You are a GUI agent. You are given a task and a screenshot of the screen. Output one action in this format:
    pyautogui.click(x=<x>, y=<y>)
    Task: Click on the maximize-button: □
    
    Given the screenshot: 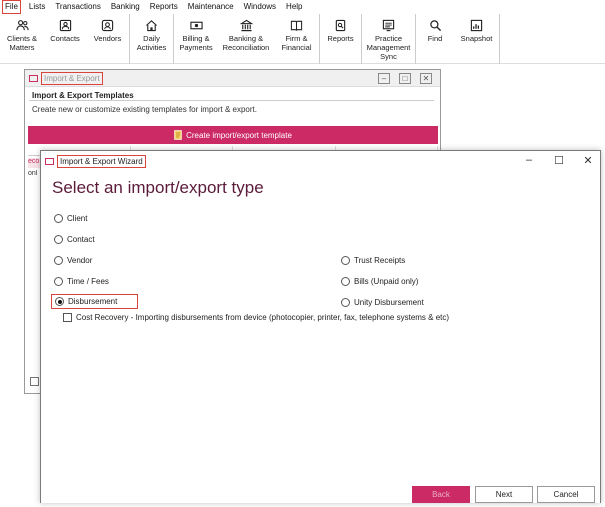 What is the action you would take?
    pyautogui.click(x=405, y=78)
    